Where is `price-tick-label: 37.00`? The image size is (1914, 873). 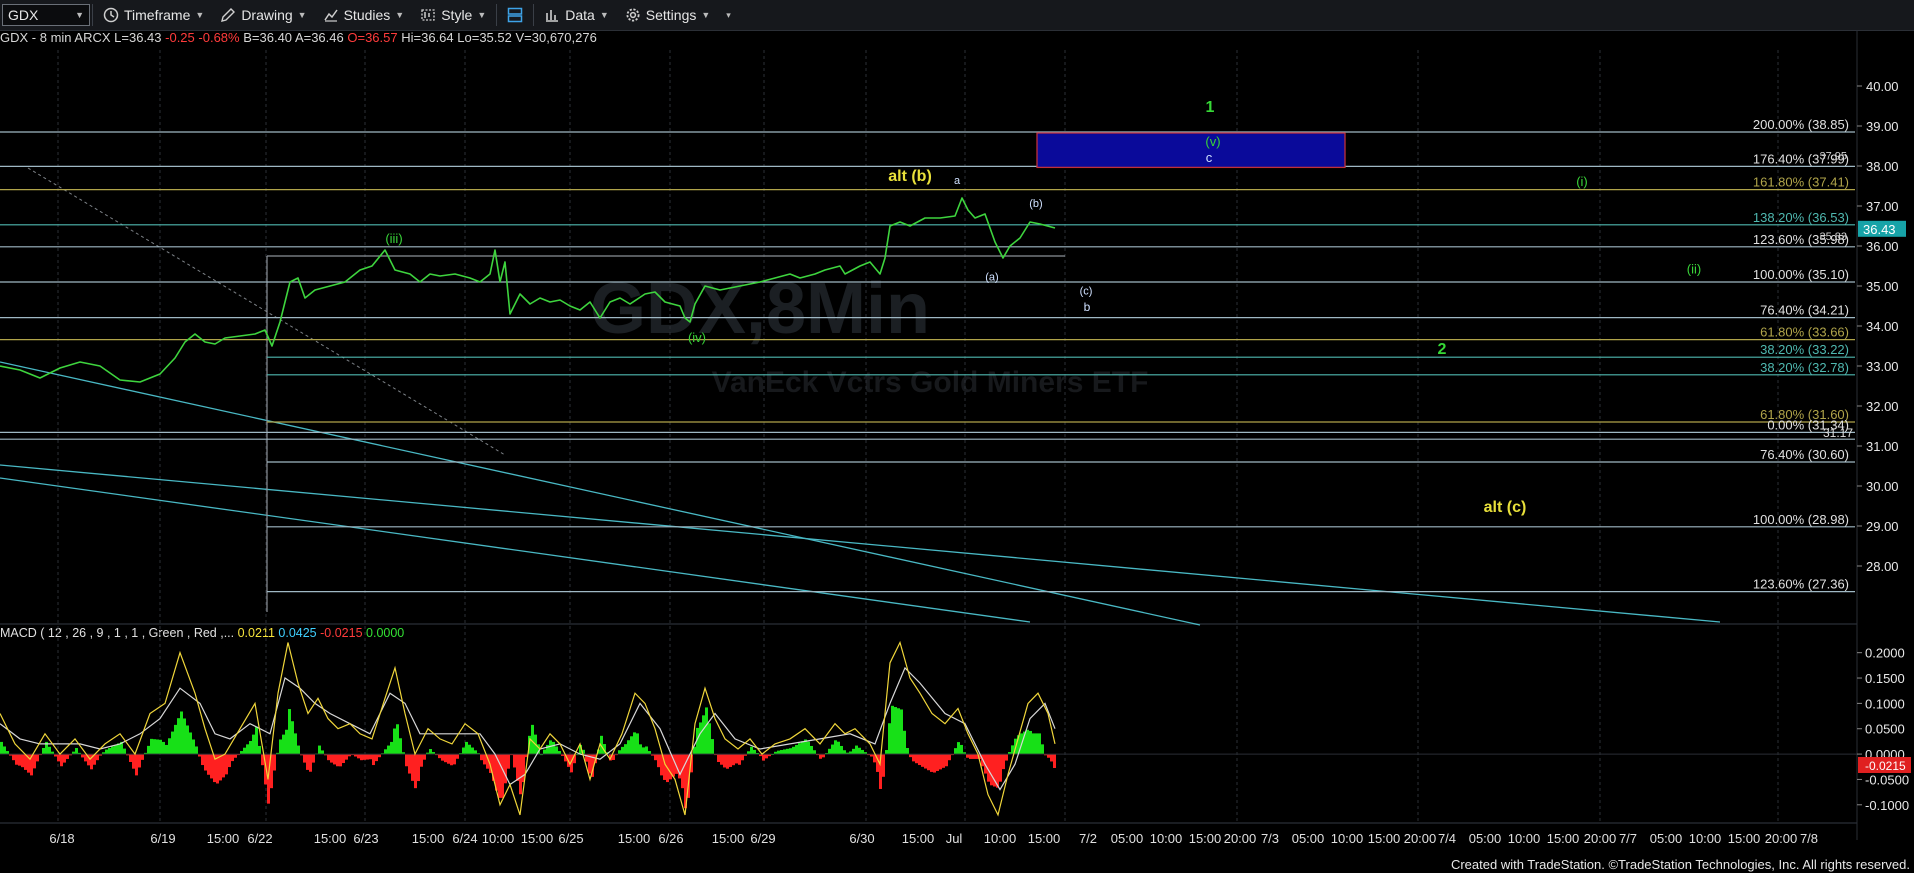 price-tick-label: 37.00 is located at coordinates (1882, 206).